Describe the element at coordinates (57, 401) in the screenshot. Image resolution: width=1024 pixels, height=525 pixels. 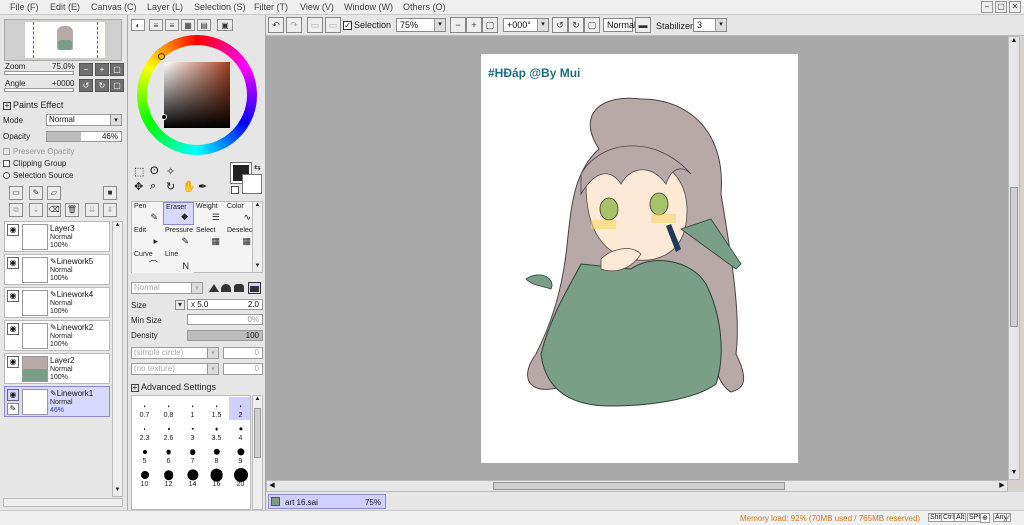
I see `layer-row: ◉ ✎ ✎Linework1 Normal 46%` at that location.